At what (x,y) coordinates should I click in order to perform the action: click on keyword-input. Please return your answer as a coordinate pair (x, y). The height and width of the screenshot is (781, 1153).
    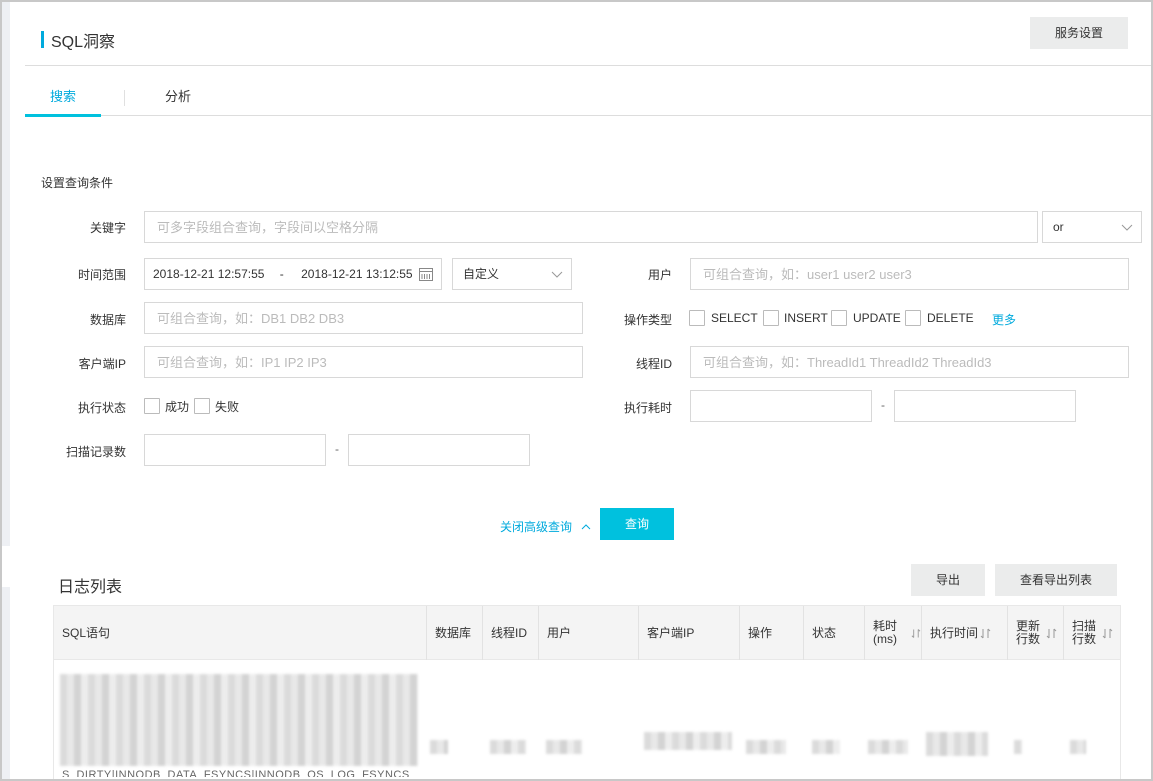
    Looking at the image, I should click on (591, 227).